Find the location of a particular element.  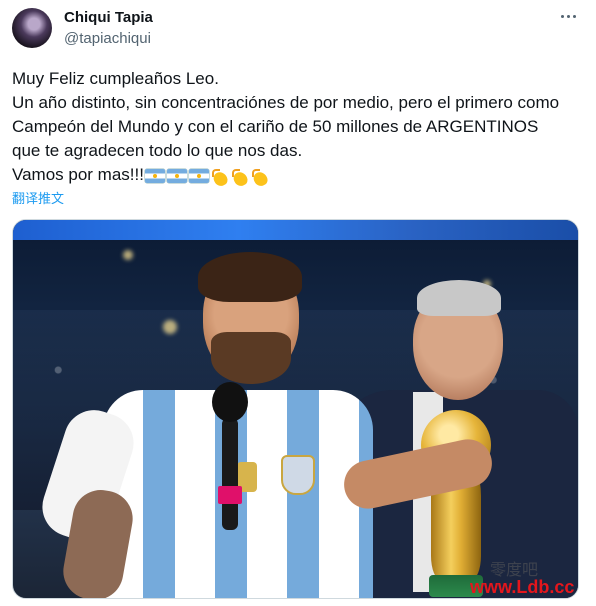

player-hair is located at coordinates (250, 277).